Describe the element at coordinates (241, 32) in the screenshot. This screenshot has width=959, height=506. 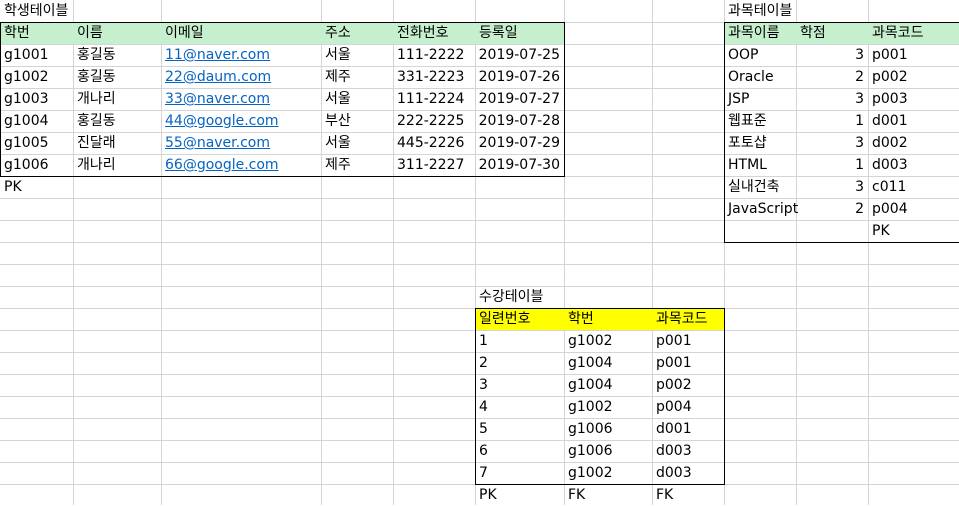
I see `student-header-cell: 이메일` at that location.